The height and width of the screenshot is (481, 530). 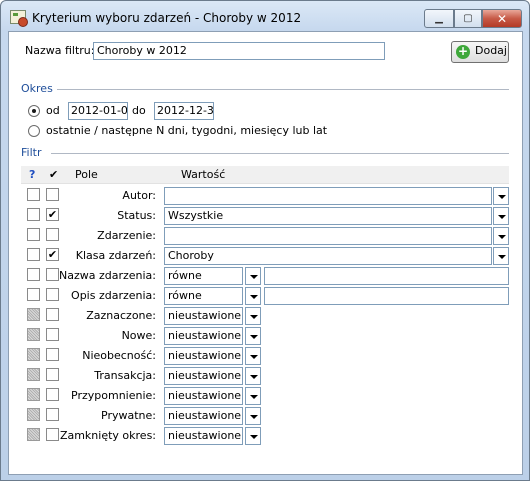 What do you see at coordinates (19, 18) in the screenshot?
I see `app-icon` at bounding box center [19, 18].